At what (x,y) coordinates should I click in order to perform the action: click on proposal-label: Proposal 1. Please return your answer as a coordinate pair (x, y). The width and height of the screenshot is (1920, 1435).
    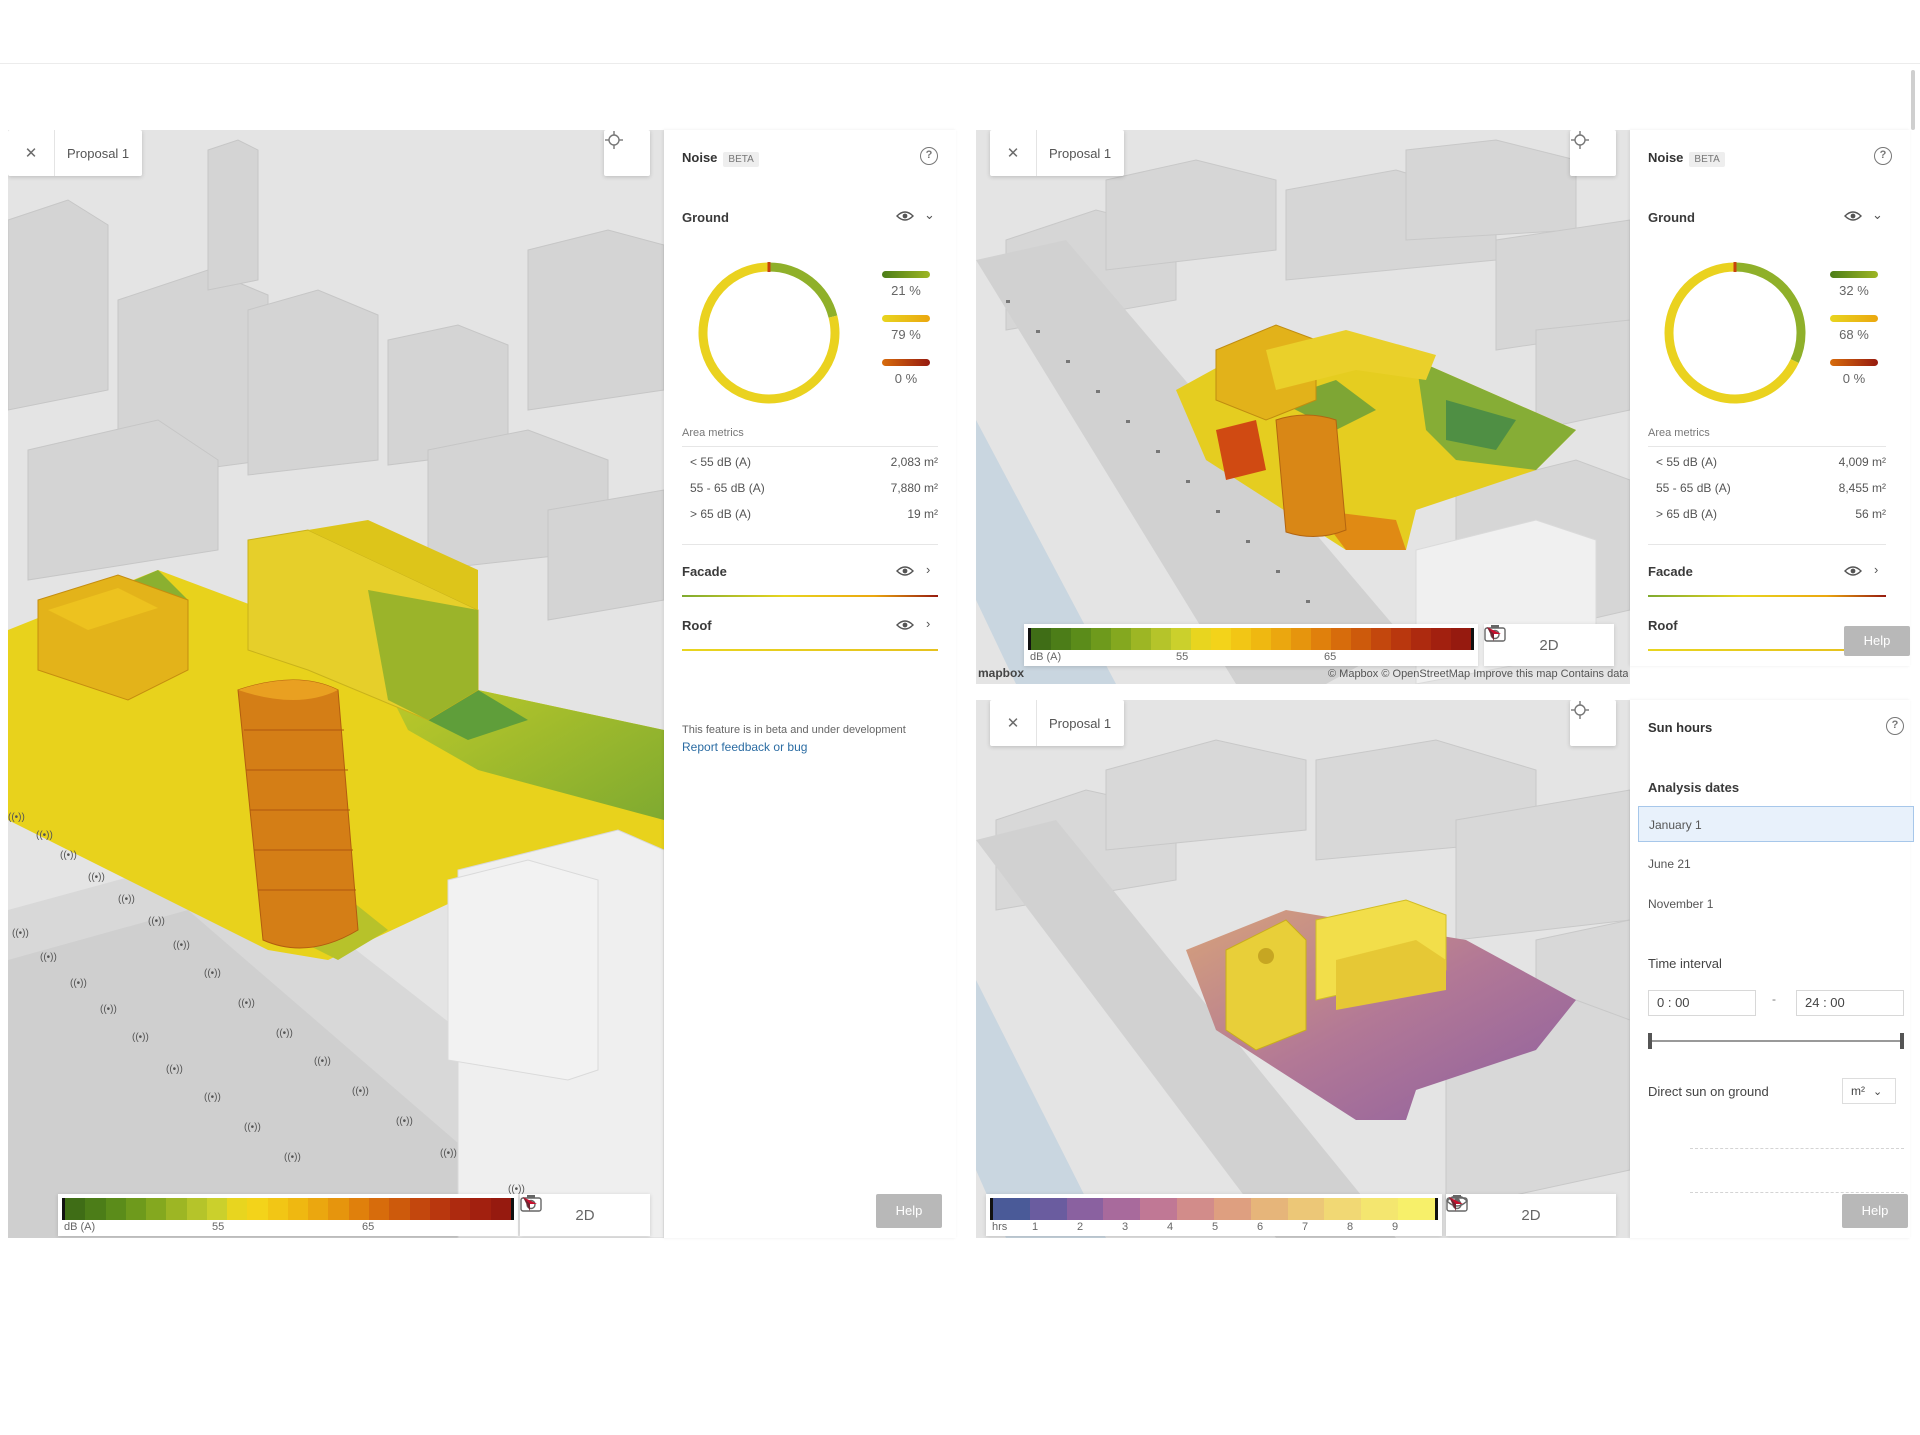
    Looking at the image, I should click on (1080, 723).